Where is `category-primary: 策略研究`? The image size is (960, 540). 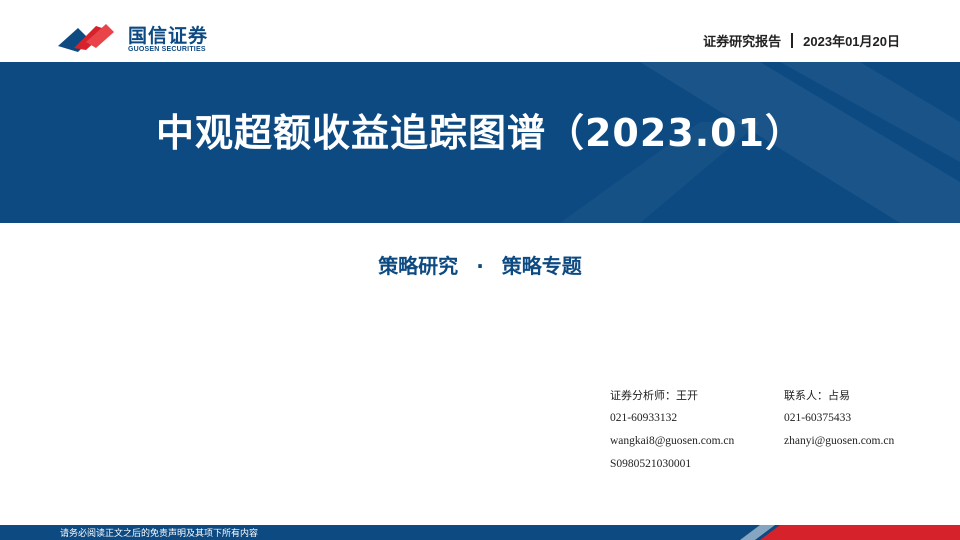 category-primary: 策略研究 is located at coordinates (418, 266).